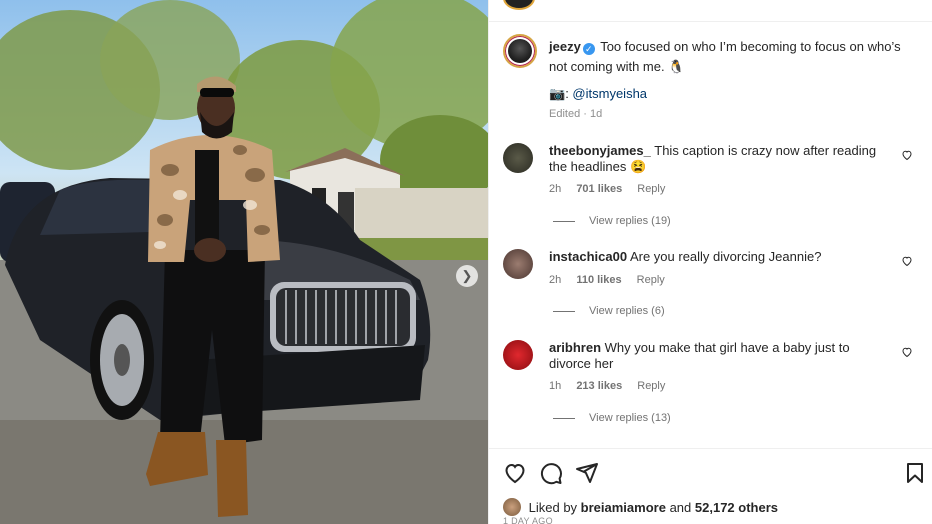  Describe the element at coordinates (588, 256) in the screenshot. I see `commenter-username: instachica00` at that location.